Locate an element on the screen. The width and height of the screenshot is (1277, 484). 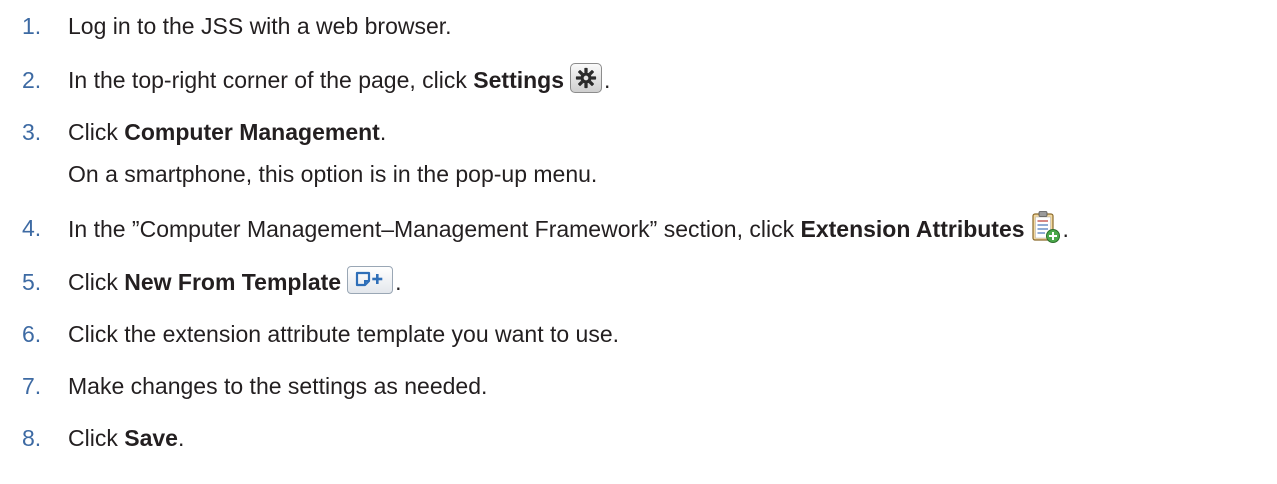
step-number: 4. is located at coordinates (32, 228).